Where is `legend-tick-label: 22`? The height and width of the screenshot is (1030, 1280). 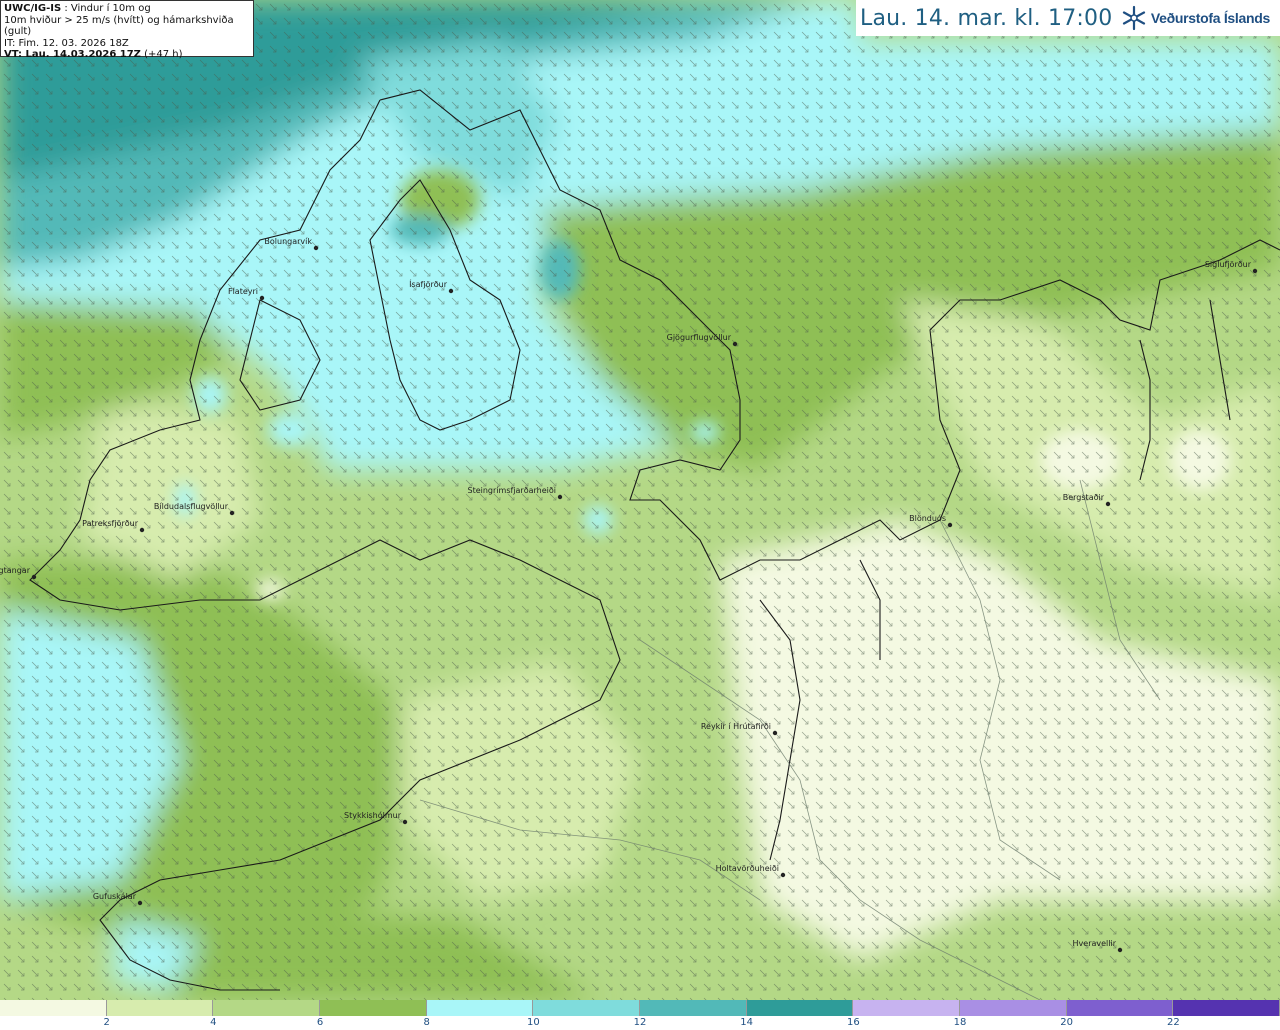
legend-tick-label: 22 is located at coordinates (1173, 1022).